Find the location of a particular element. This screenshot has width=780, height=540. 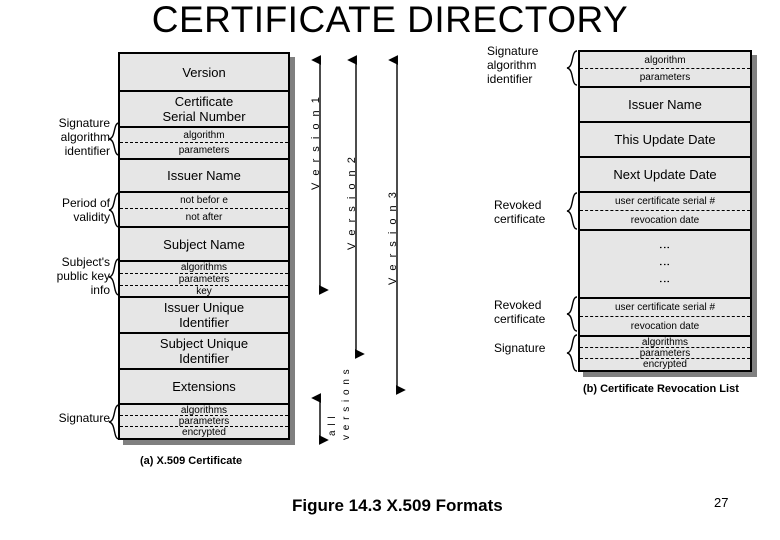

crl-row-next-update-date: Next Update Date is located at coordinates (665, 175).